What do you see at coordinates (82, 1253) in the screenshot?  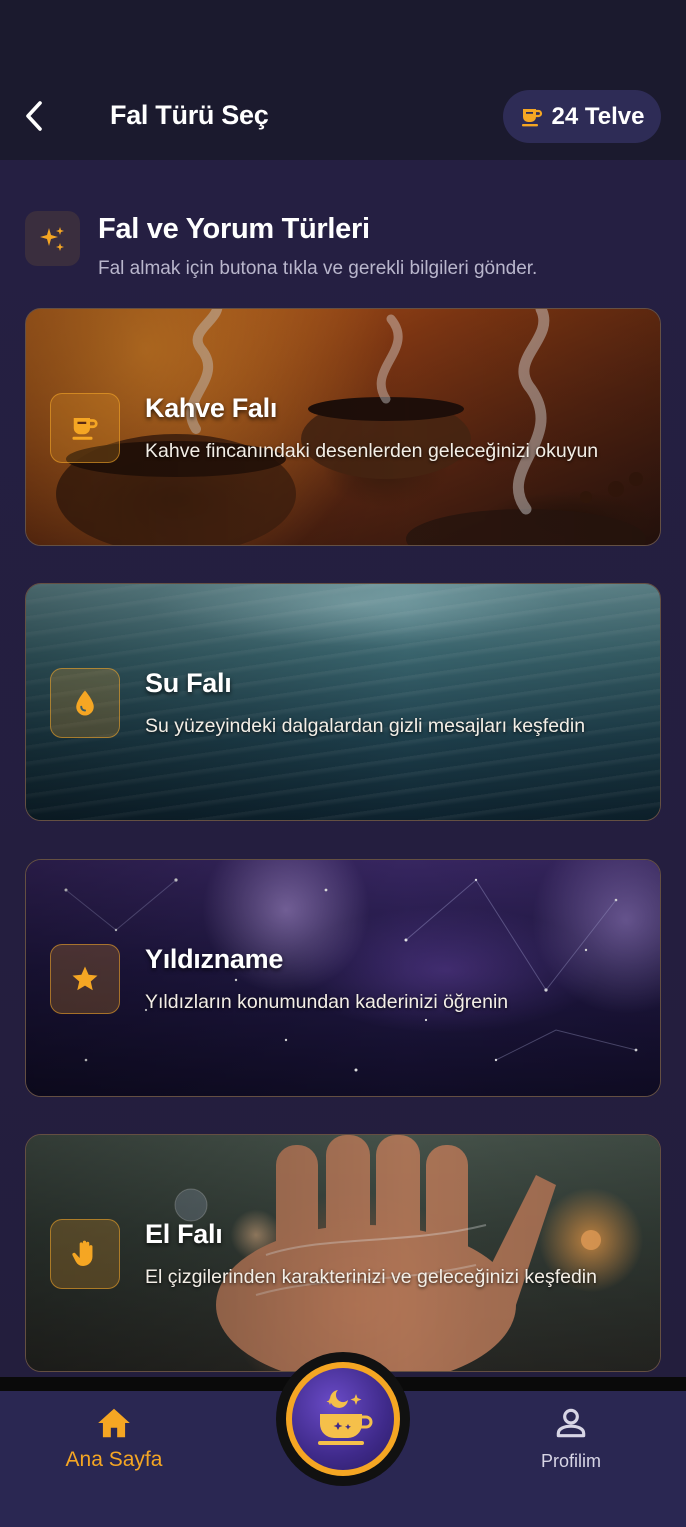 I see `hand-icon` at bounding box center [82, 1253].